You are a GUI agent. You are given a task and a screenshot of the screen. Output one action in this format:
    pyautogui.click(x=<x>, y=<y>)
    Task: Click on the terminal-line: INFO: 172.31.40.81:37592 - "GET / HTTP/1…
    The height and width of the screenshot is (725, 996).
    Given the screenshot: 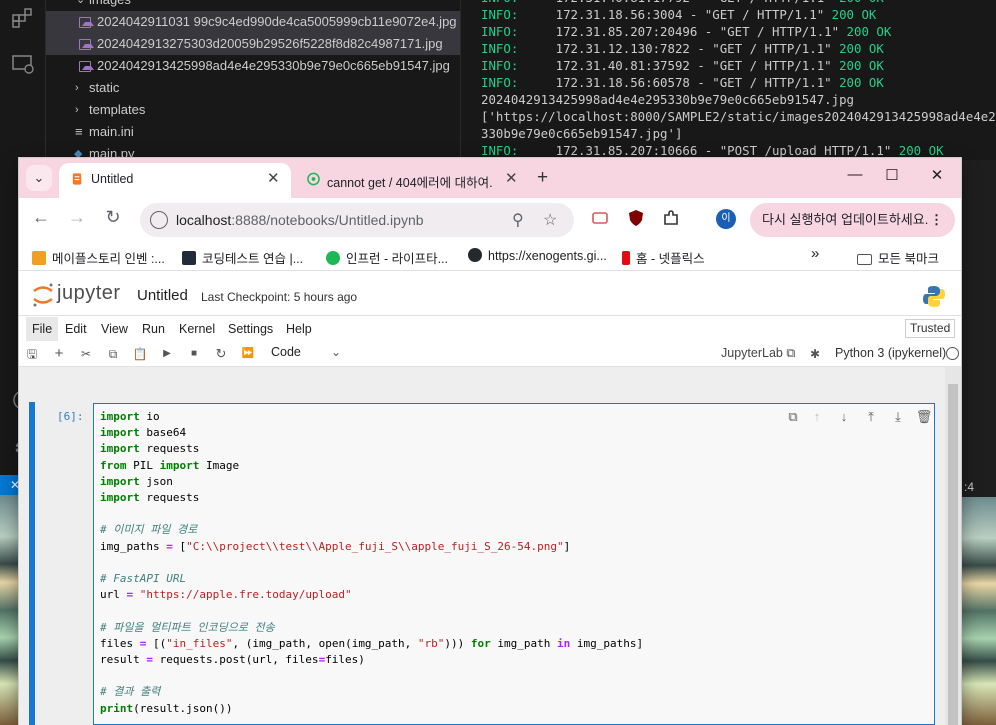 What is the action you would take?
    pyautogui.click(x=682, y=65)
    